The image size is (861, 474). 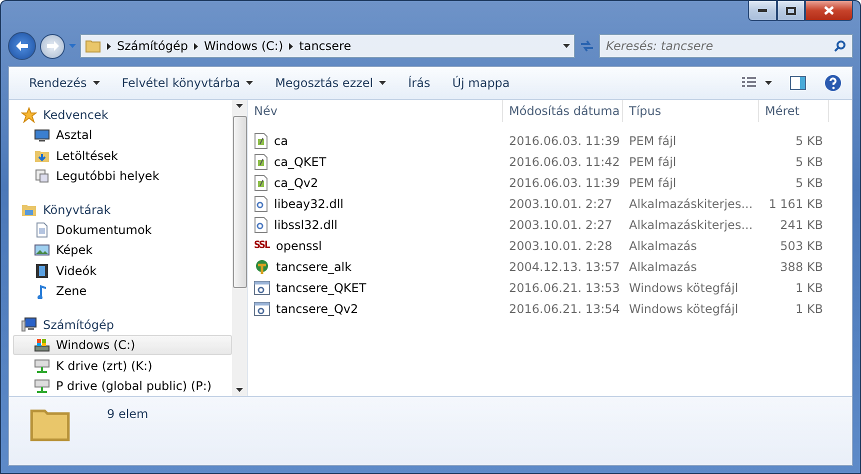 What do you see at coordinates (152, 46) in the screenshot?
I see `breadcrumb-item: Számítógép` at bounding box center [152, 46].